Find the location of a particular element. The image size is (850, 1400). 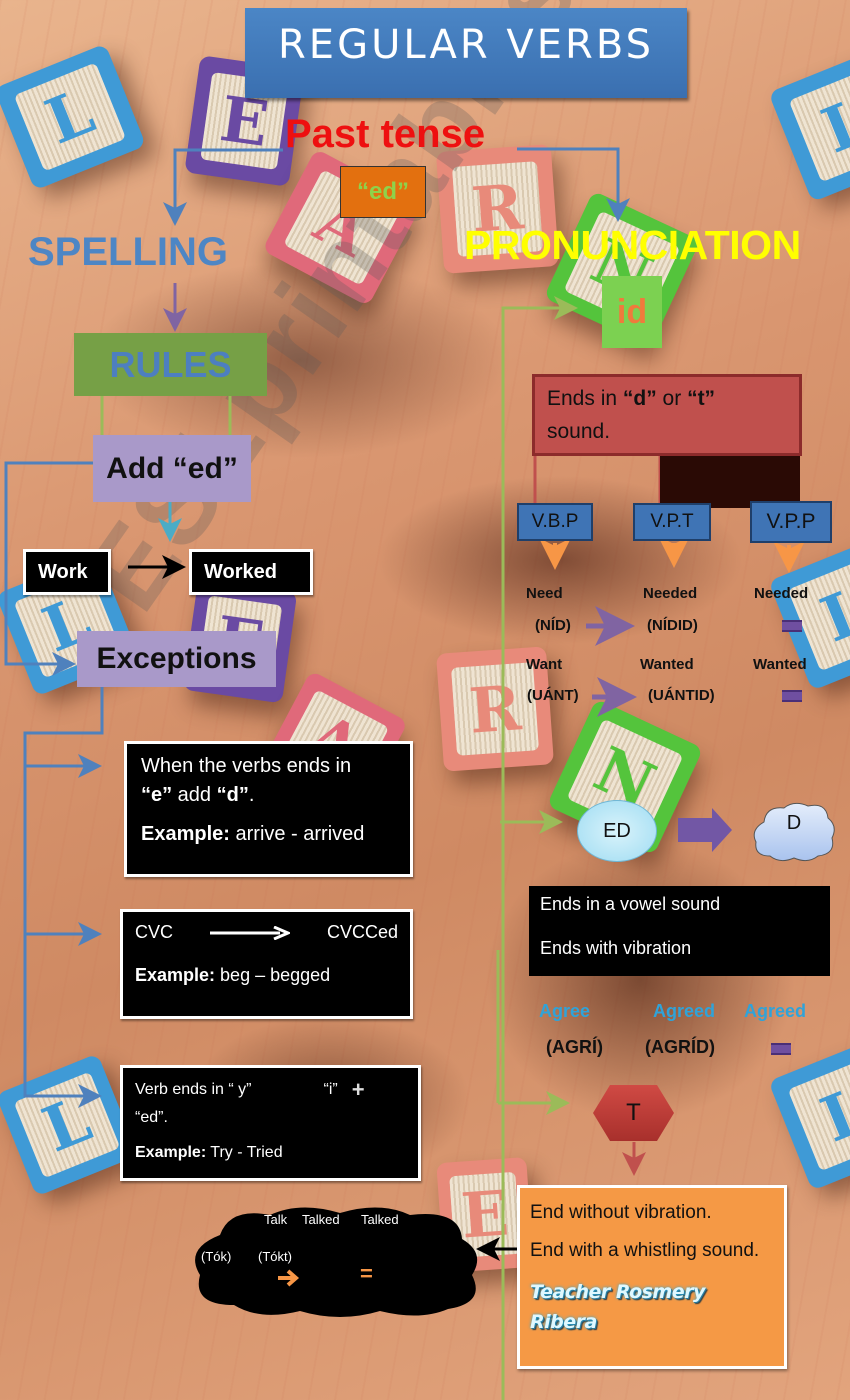

verb-base: Want is located at coordinates (544, 664).